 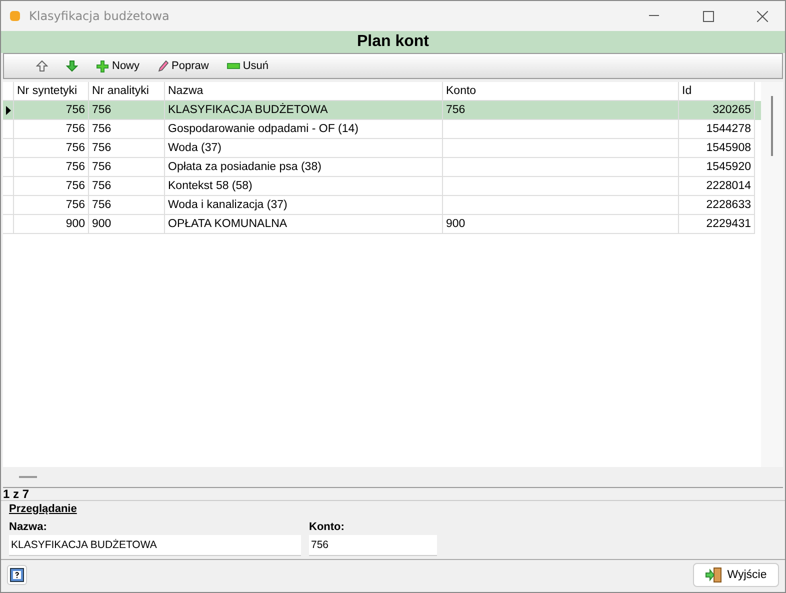 I want to click on edit-button: Popraw, so click(x=183, y=66).